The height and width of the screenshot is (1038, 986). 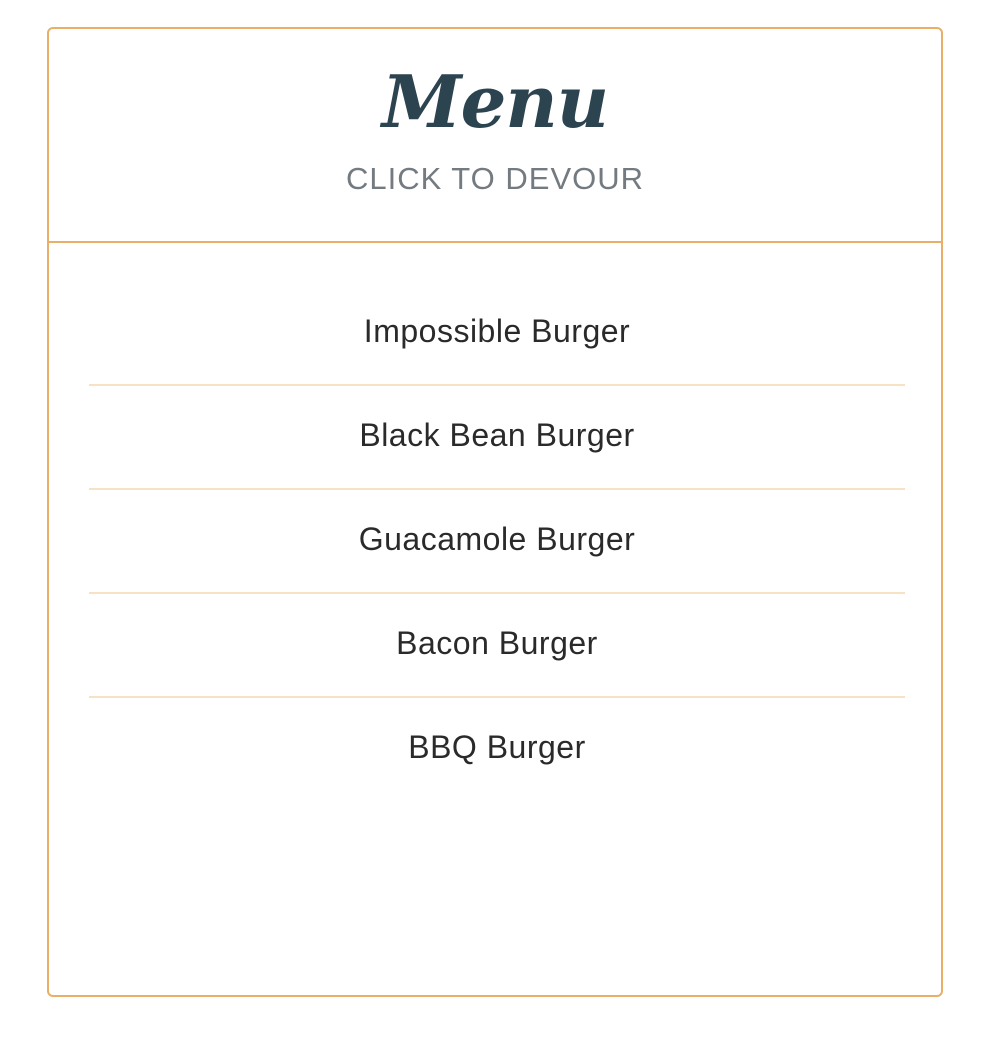 I want to click on menu-subtitle: CLICK TO DEVOUR, so click(x=495, y=178).